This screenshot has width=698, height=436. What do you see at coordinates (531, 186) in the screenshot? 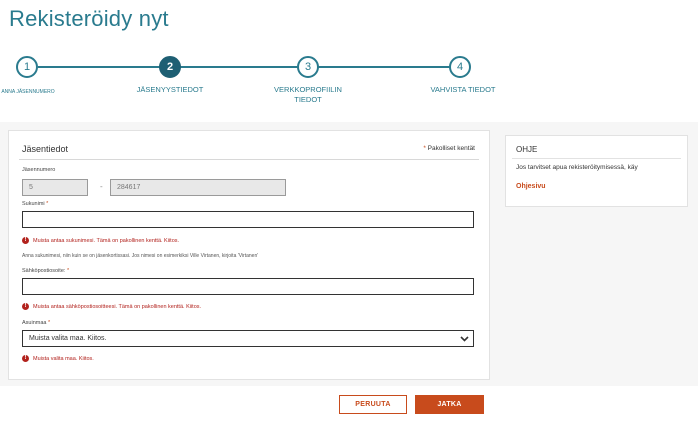
I see `help-link: Ohjesivu` at bounding box center [531, 186].